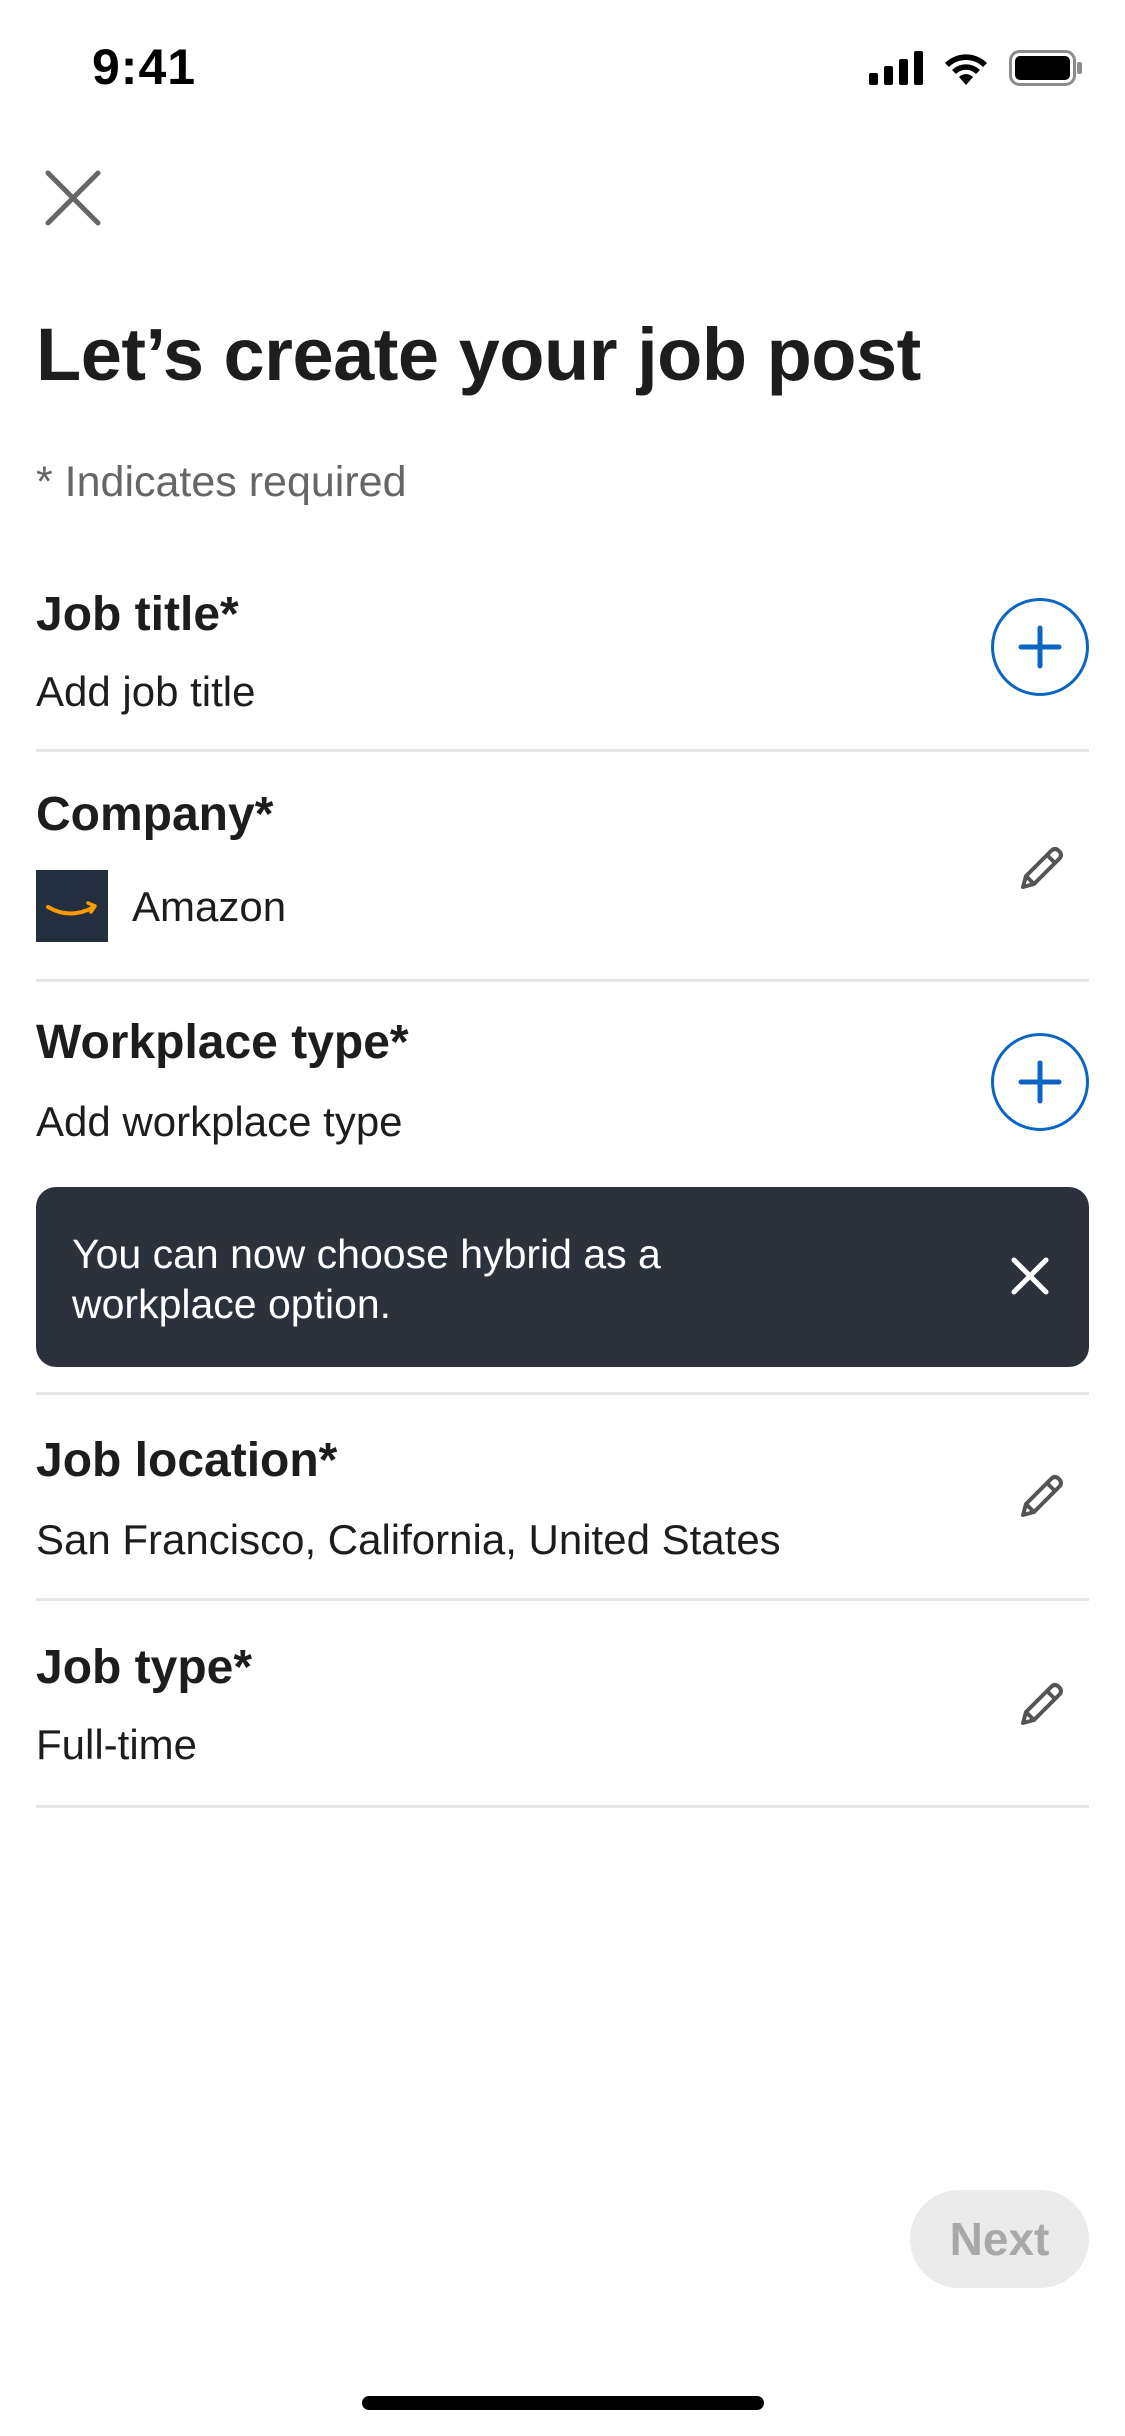 Image resolution: width=1125 pixels, height=2436 pixels. I want to click on job-title-label: Job title*, so click(137, 614).